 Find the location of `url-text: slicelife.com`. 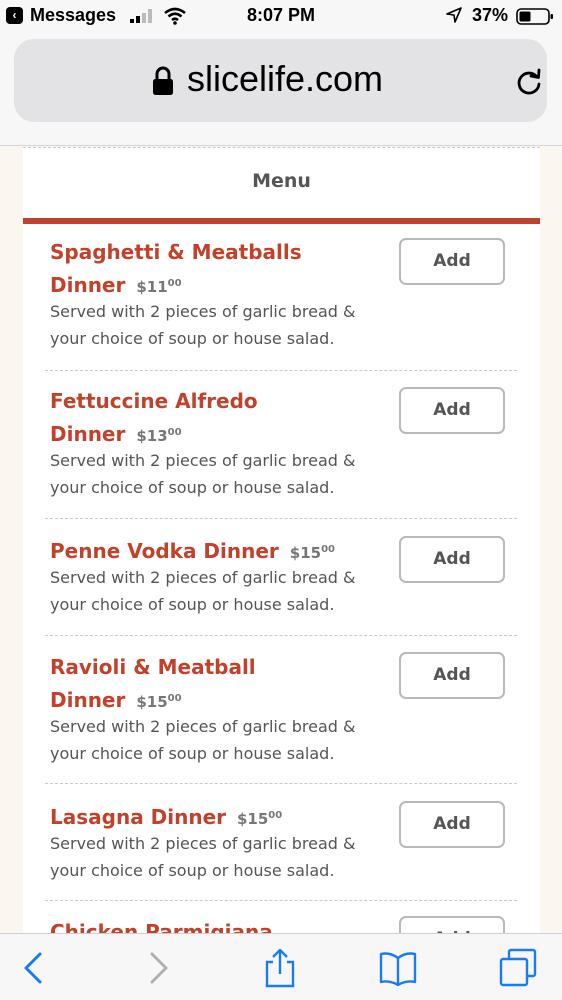

url-text: slicelife.com is located at coordinates (285, 79).